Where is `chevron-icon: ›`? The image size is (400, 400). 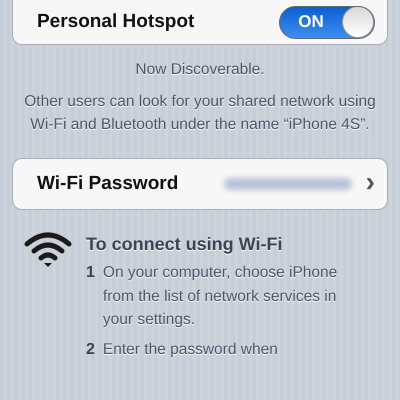
chevron-icon: › is located at coordinates (370, 182).